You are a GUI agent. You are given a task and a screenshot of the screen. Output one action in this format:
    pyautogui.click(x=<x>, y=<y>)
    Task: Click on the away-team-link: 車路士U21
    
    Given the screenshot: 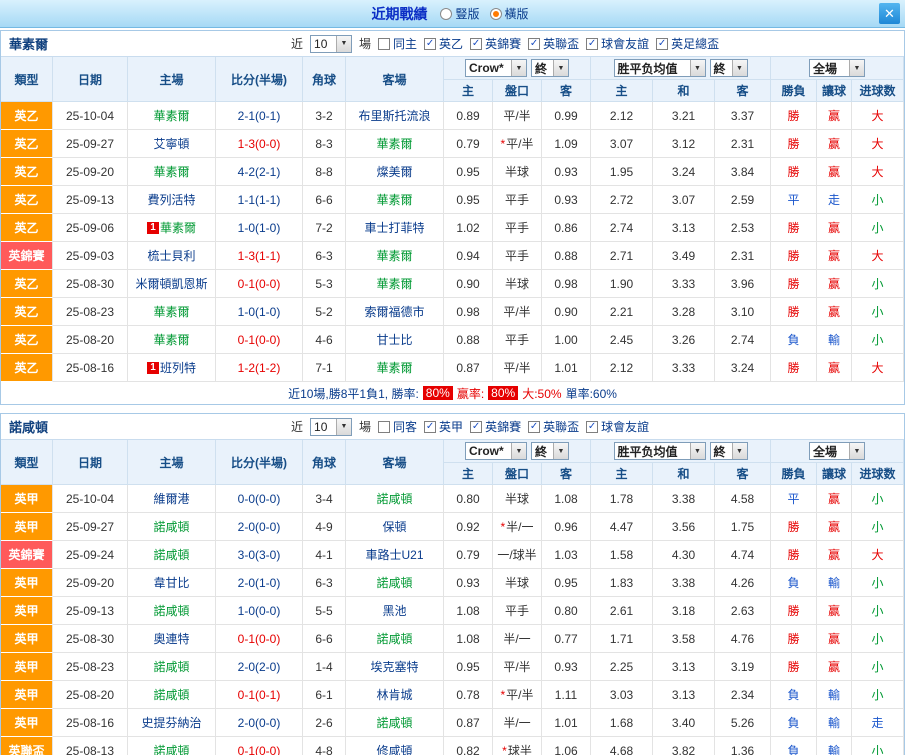 What is the action you would take?
    pyautogui.click(x=394, y=554)
    